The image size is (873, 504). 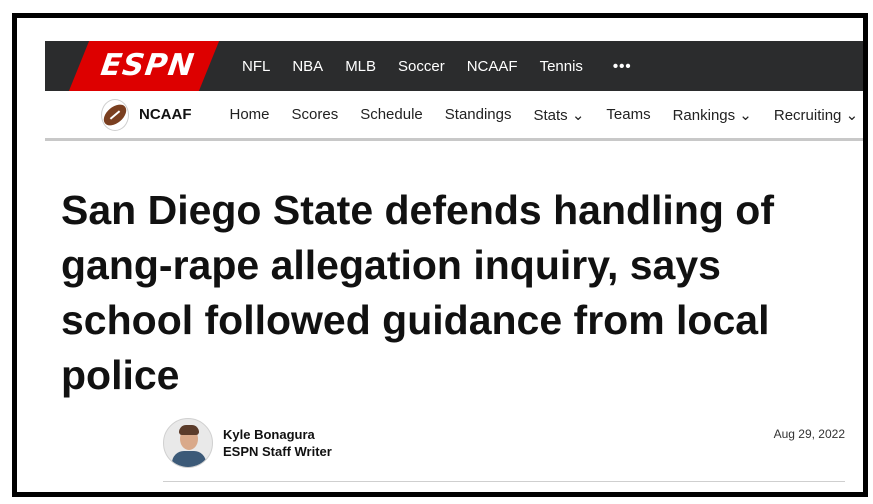 I want to click on author-title: ESPN Staff Writer, so click(x=277, y=451).